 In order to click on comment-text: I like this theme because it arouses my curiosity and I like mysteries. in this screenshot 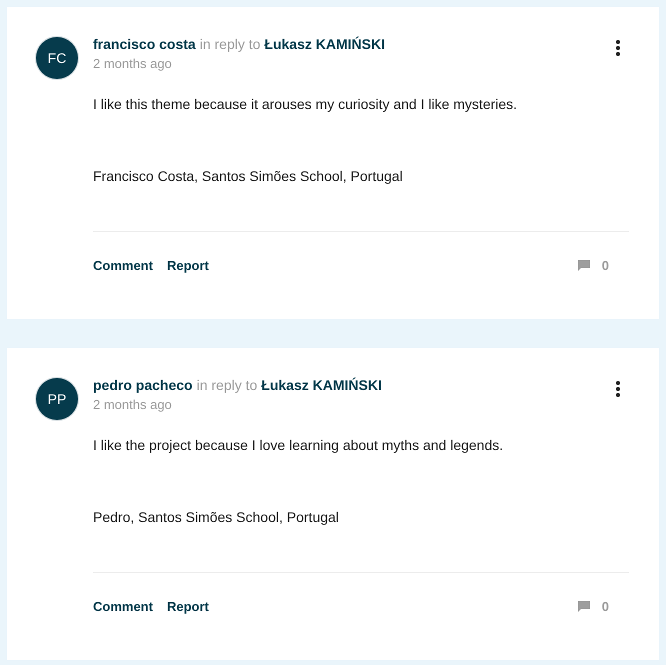, I will do `click(305, 104)`.